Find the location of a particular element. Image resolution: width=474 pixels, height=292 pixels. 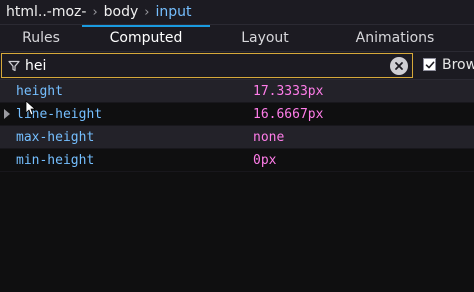

property-name: height is located at coordinates (39, 91).